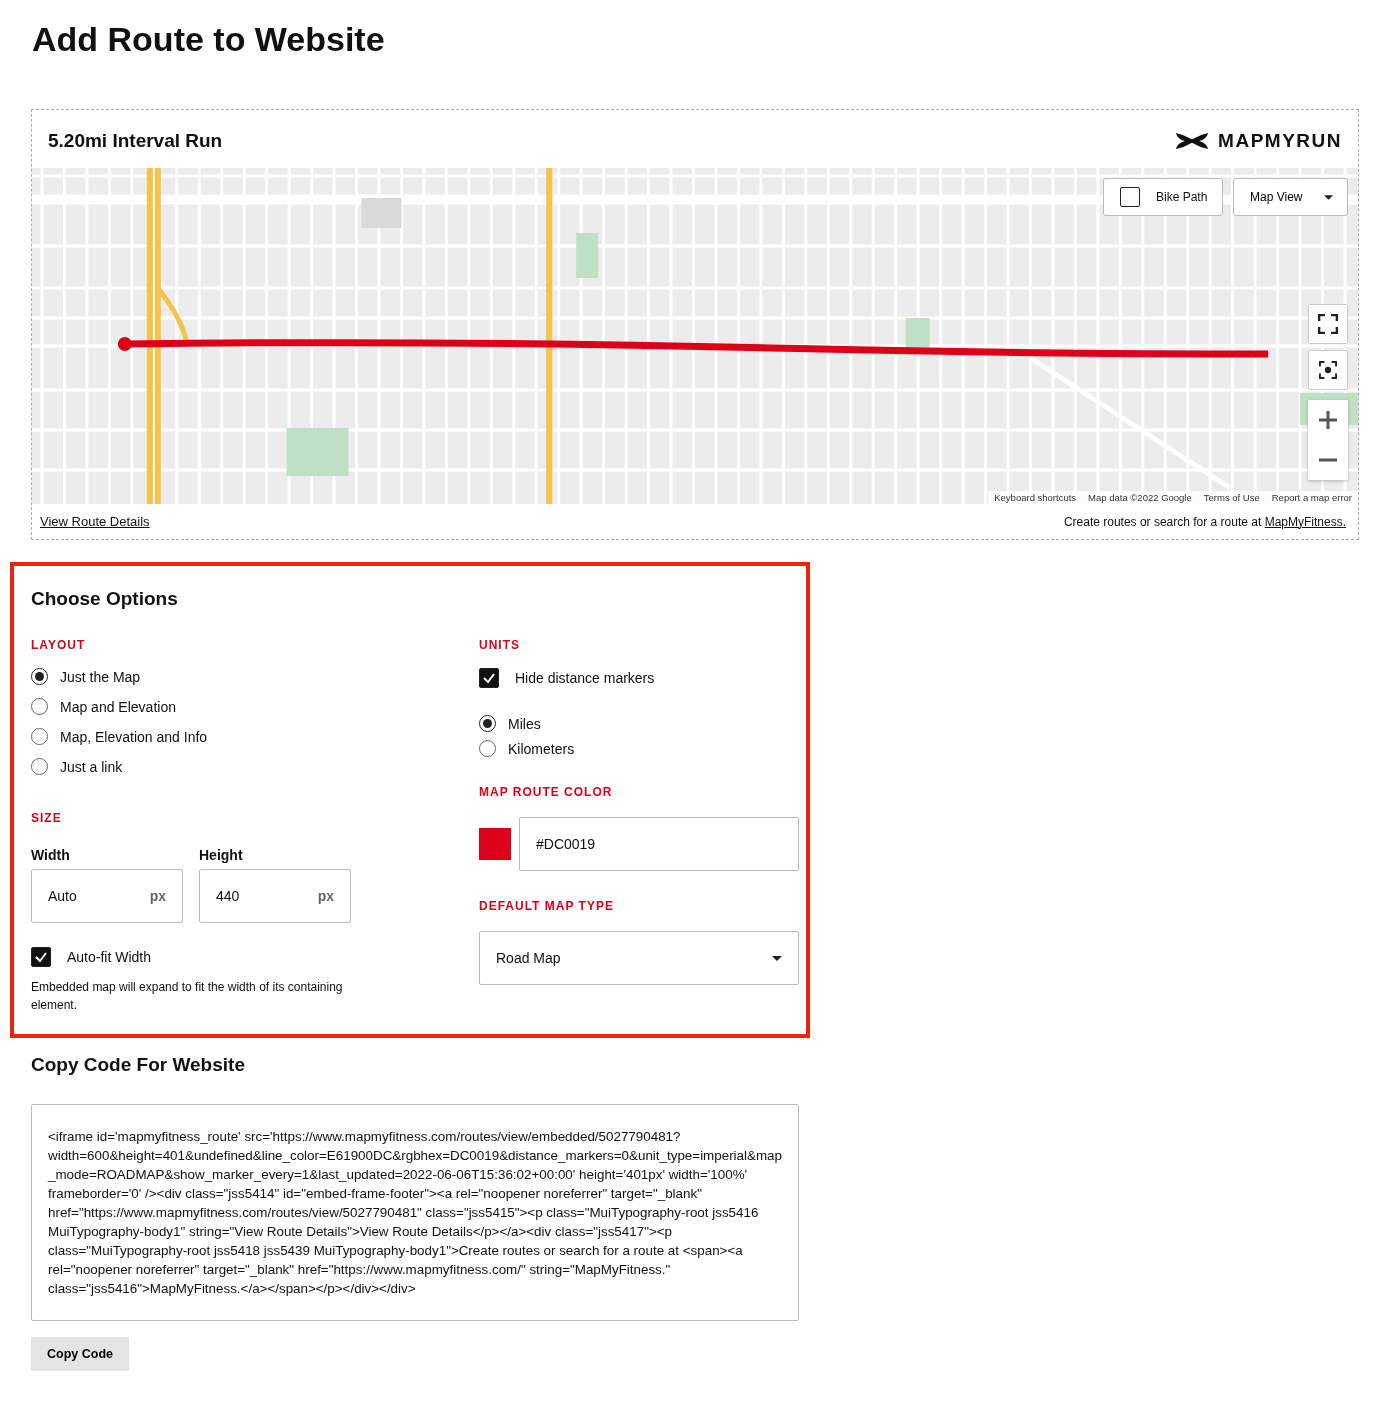 This screenshot has height=1412, width=1394. What do you see at coordinates (1311, 497) in the screenshot?
I see `map-attribution-link: Report a map error` at bounding box center [1311, 497].